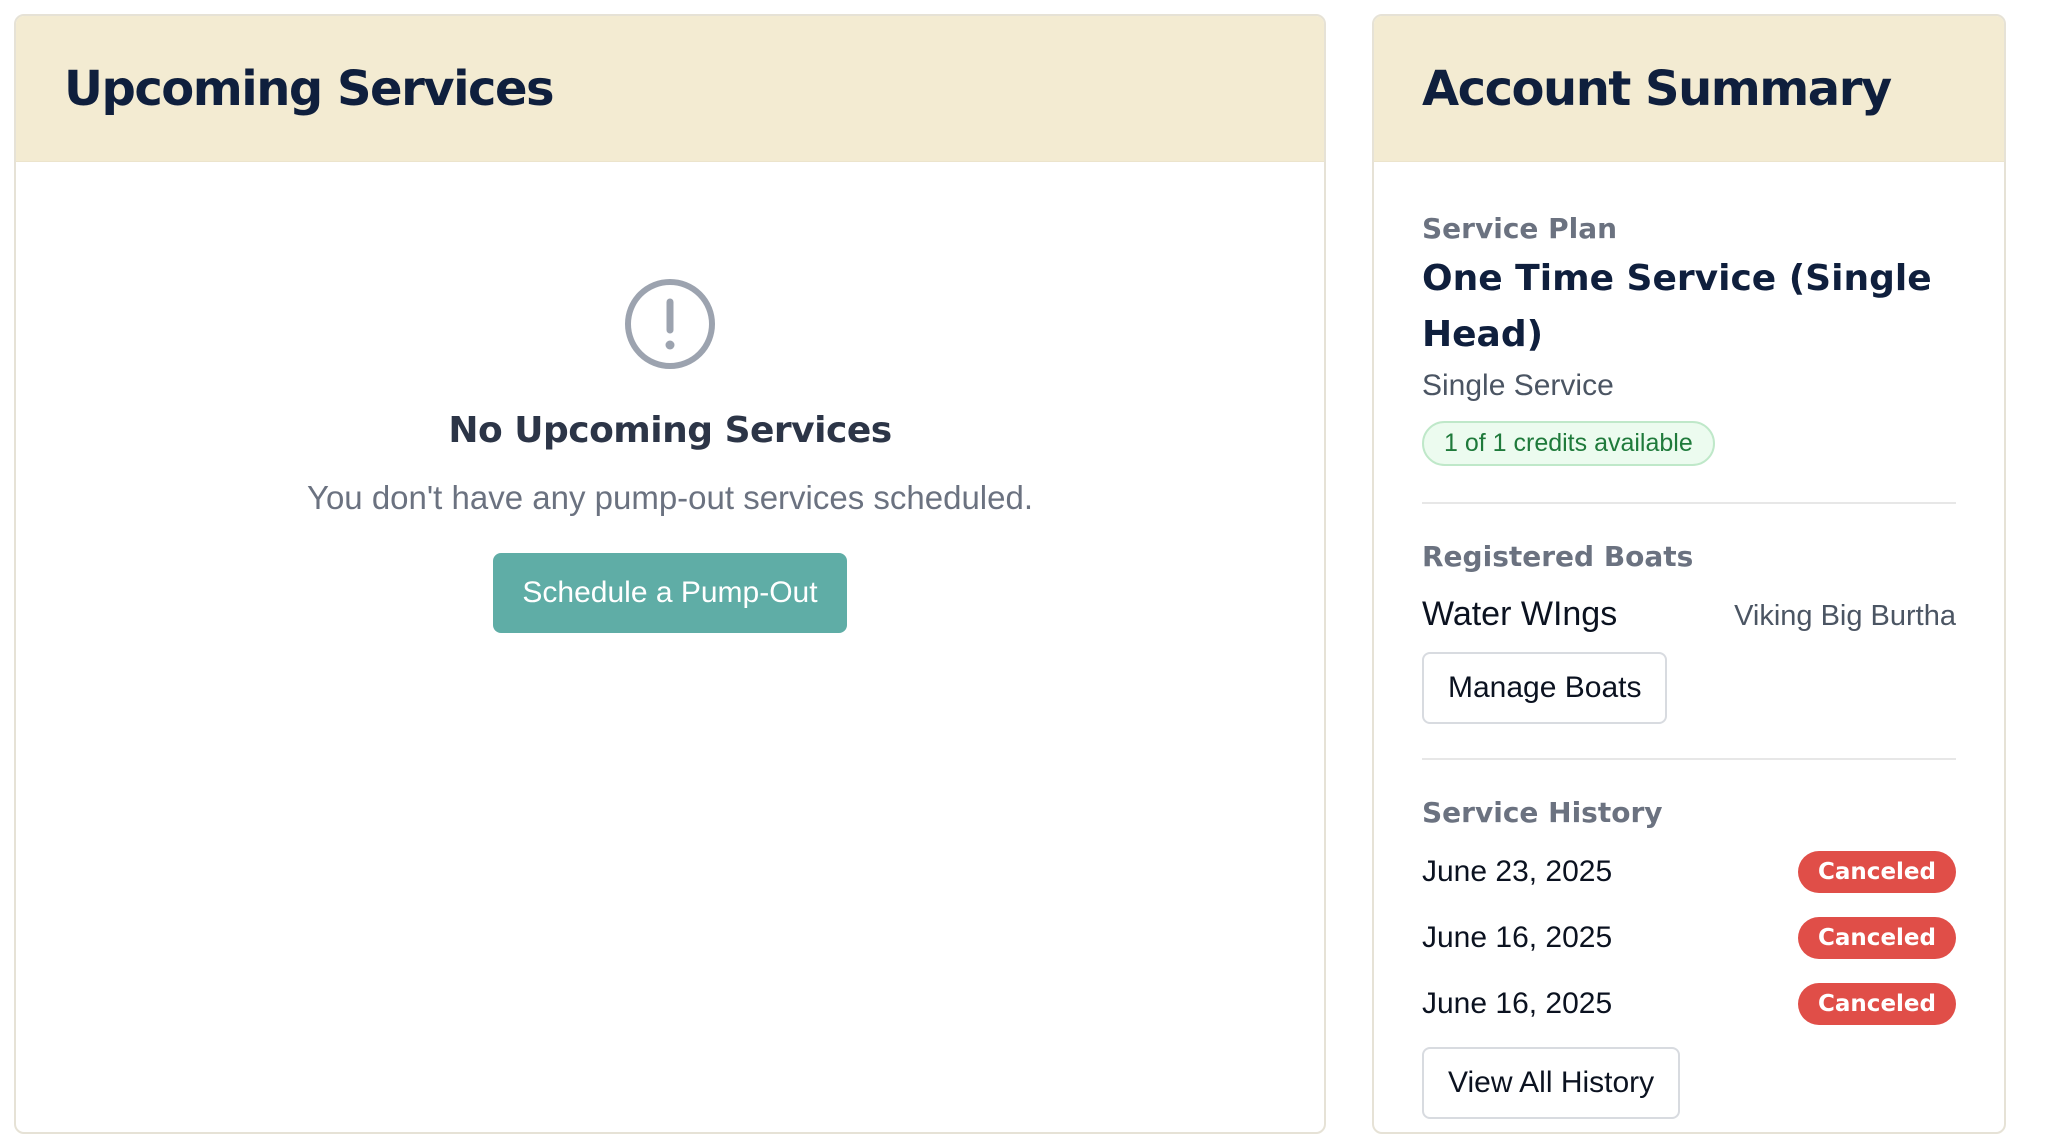 The width and height of the screenshot is (2060, 1134). Describe the element at coordinates (1558, 556) in the screenshot. I see `registered-boats-label: Registered Boats` at that location.